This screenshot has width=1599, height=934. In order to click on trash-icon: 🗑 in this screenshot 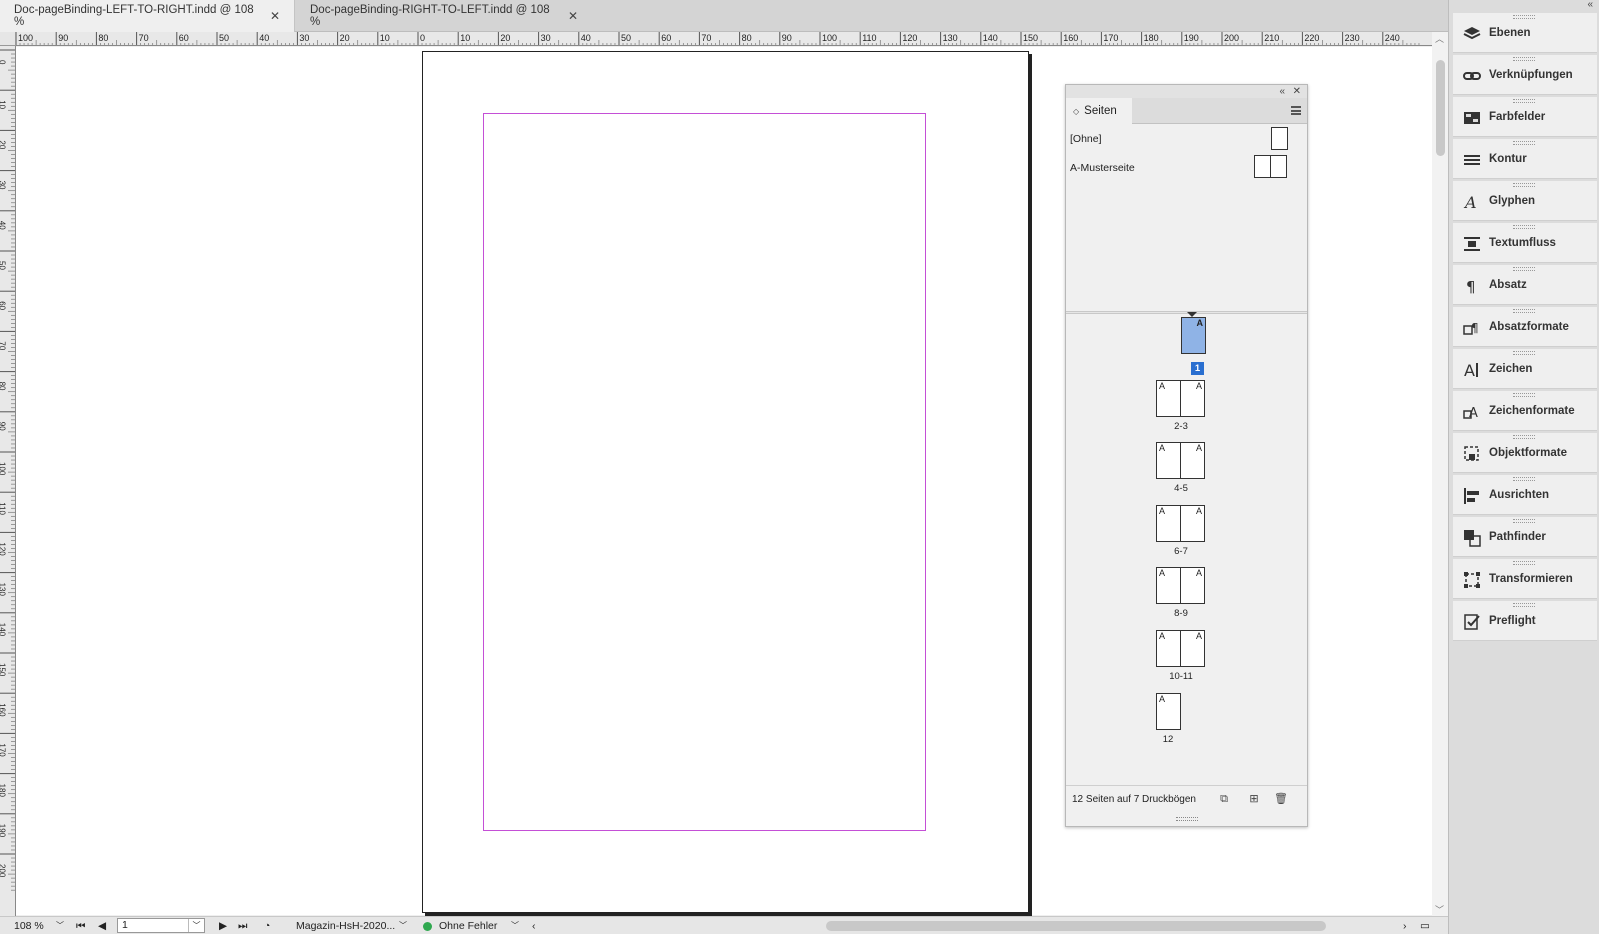, I will do `click(1281, 799)`.